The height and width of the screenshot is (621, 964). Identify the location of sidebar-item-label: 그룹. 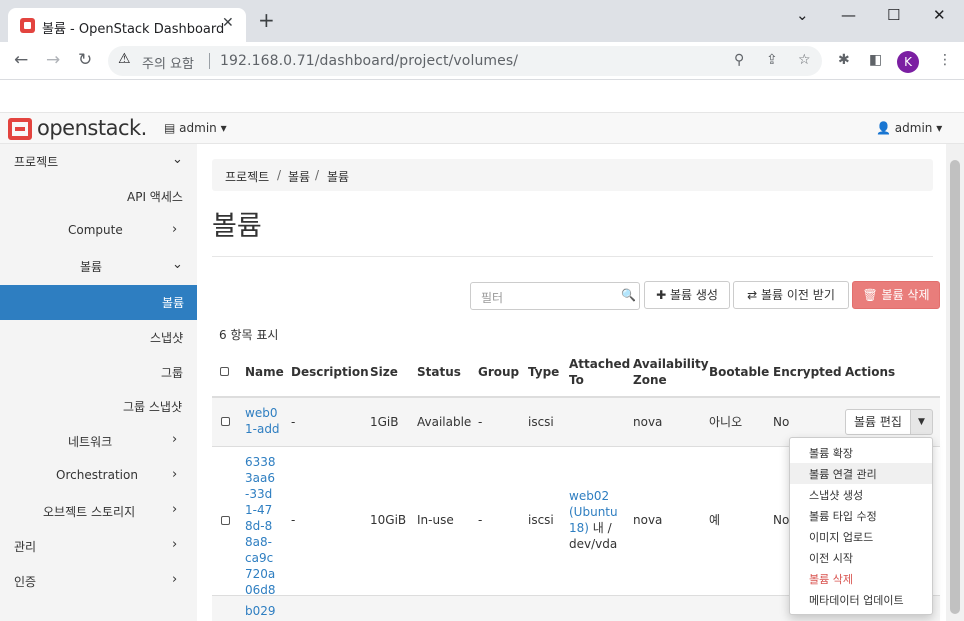
(172, 373).